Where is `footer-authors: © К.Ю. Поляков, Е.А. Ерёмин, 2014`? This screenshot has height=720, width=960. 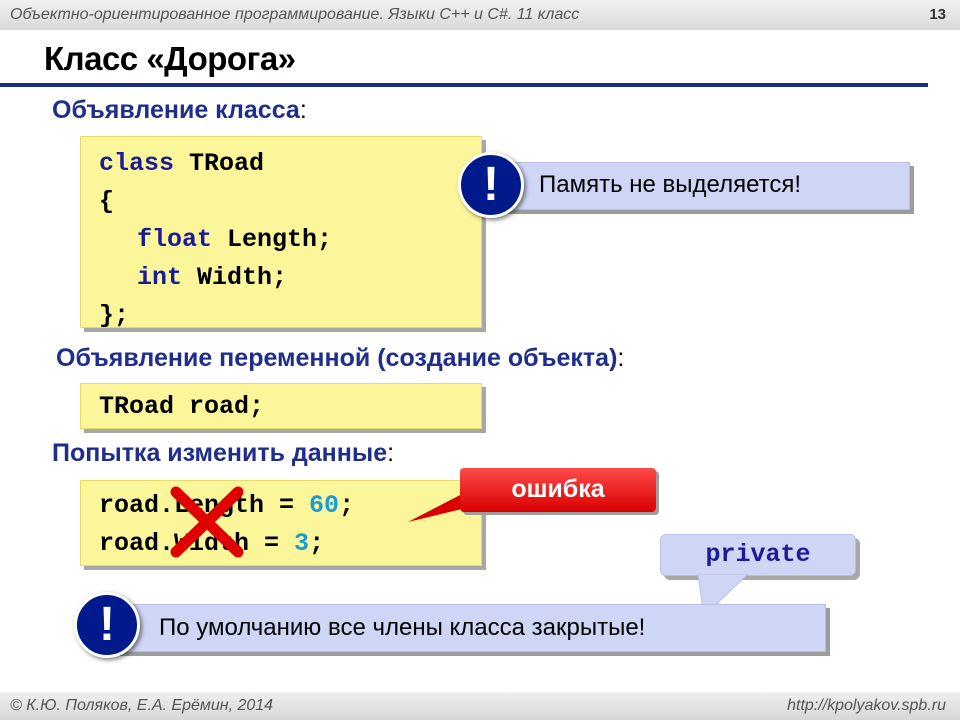
footer-authors: © К.Ю. Поляков, Е.А. Ерёмин, 2014 is located at coordinates (142, 705).